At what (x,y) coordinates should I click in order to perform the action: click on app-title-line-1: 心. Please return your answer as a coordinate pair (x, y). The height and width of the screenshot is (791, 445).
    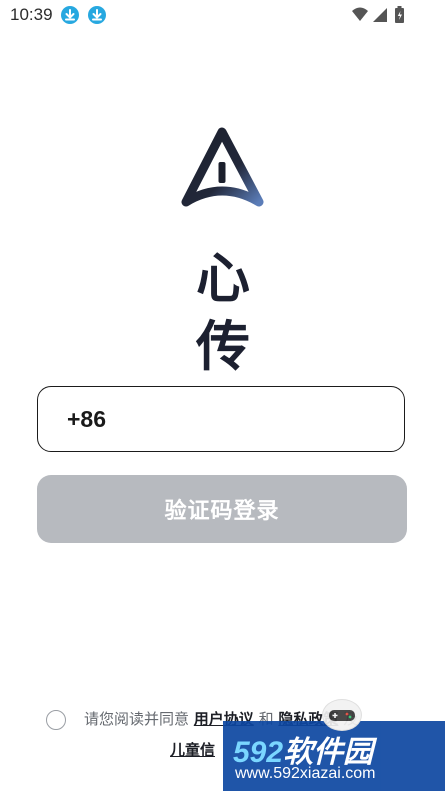
    Looking at the image, I should click on (223, 278).